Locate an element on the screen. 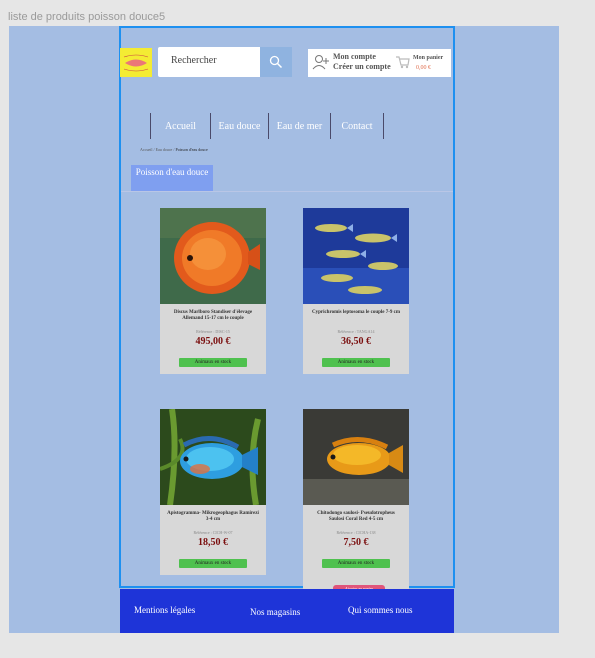  product-reference: Référence : DISC-15 is located at coordinates (213, 331).